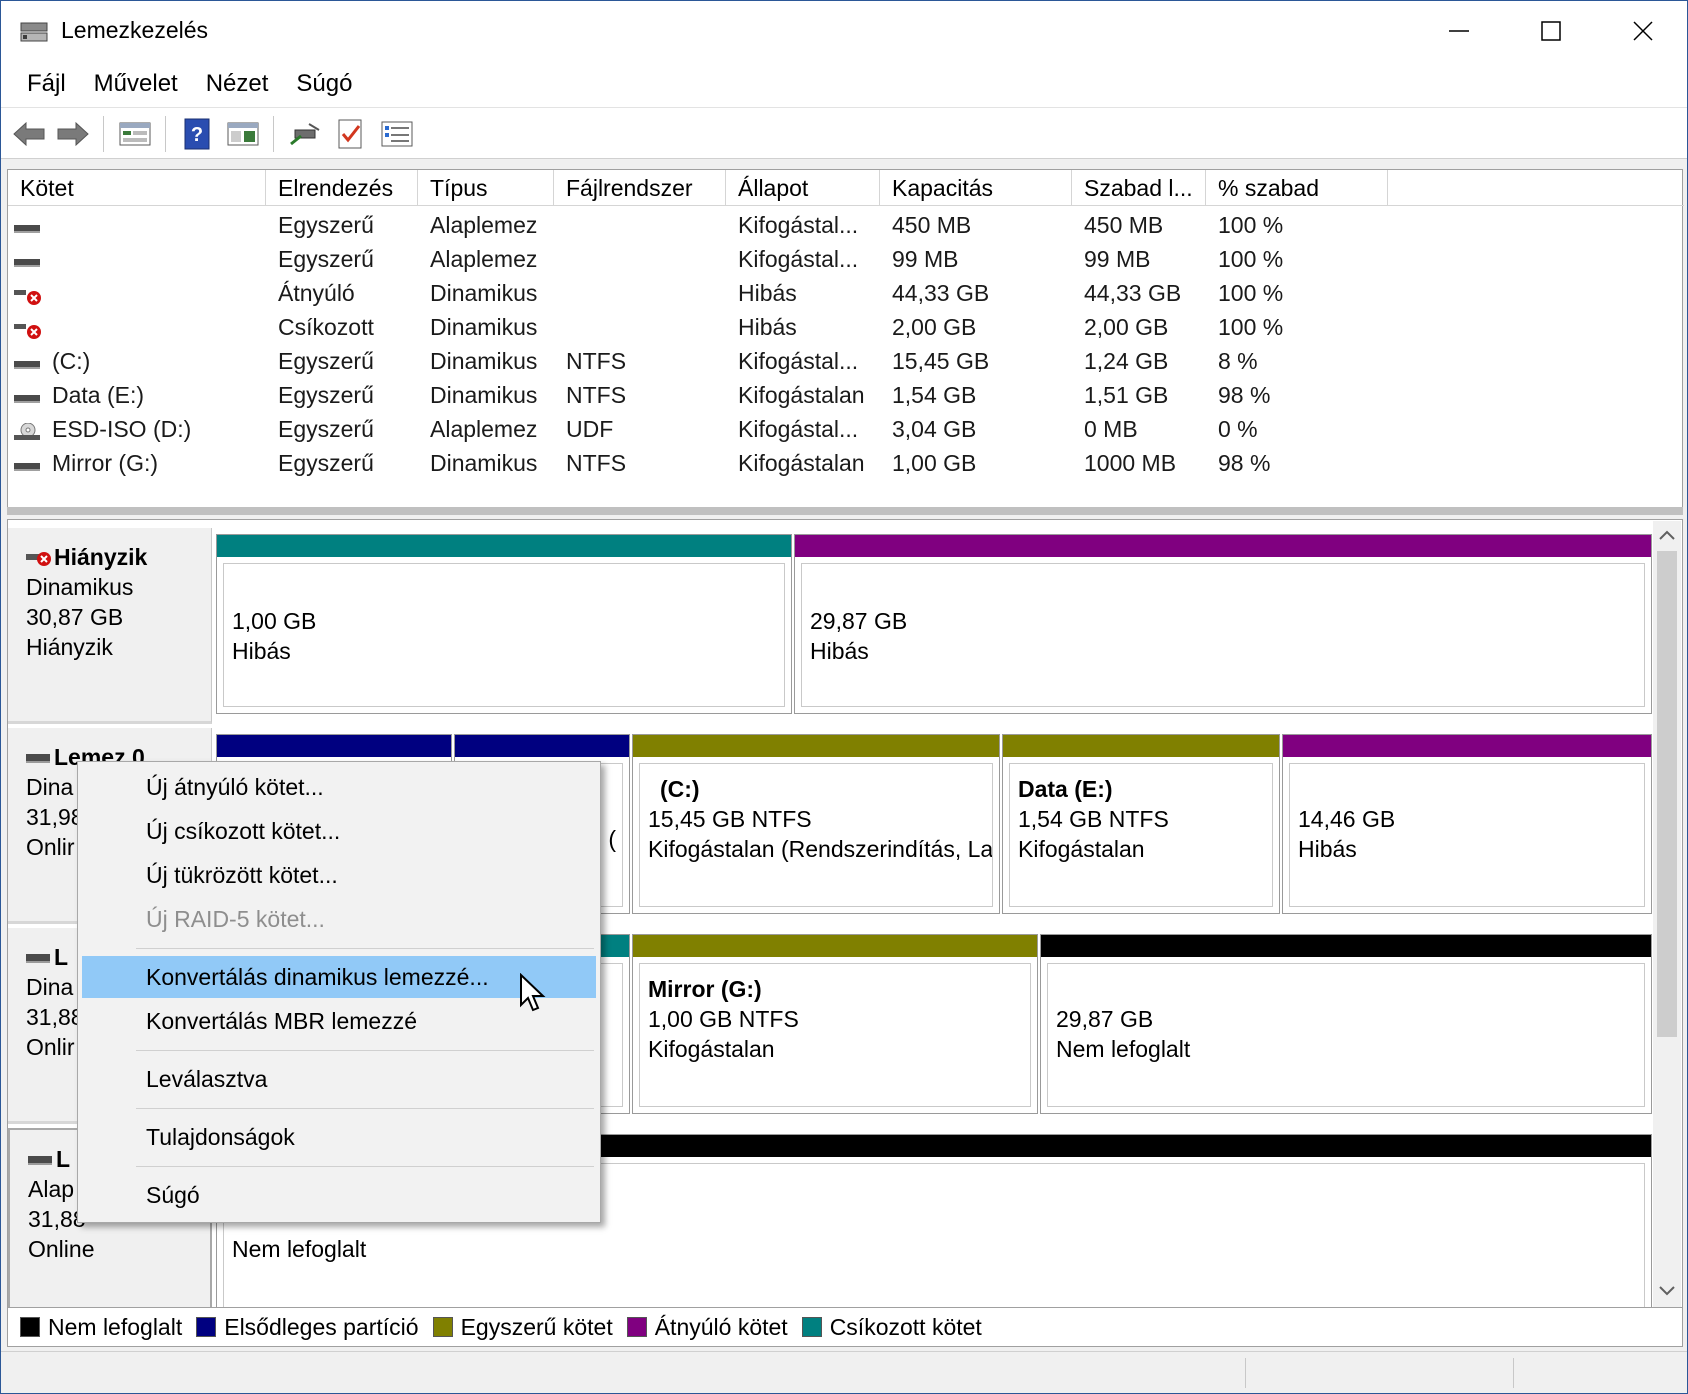 Image resolution: width=1688 pixels, height=1394 pixels. I want to click on column-header-status: Állapot, so click(803, 188).